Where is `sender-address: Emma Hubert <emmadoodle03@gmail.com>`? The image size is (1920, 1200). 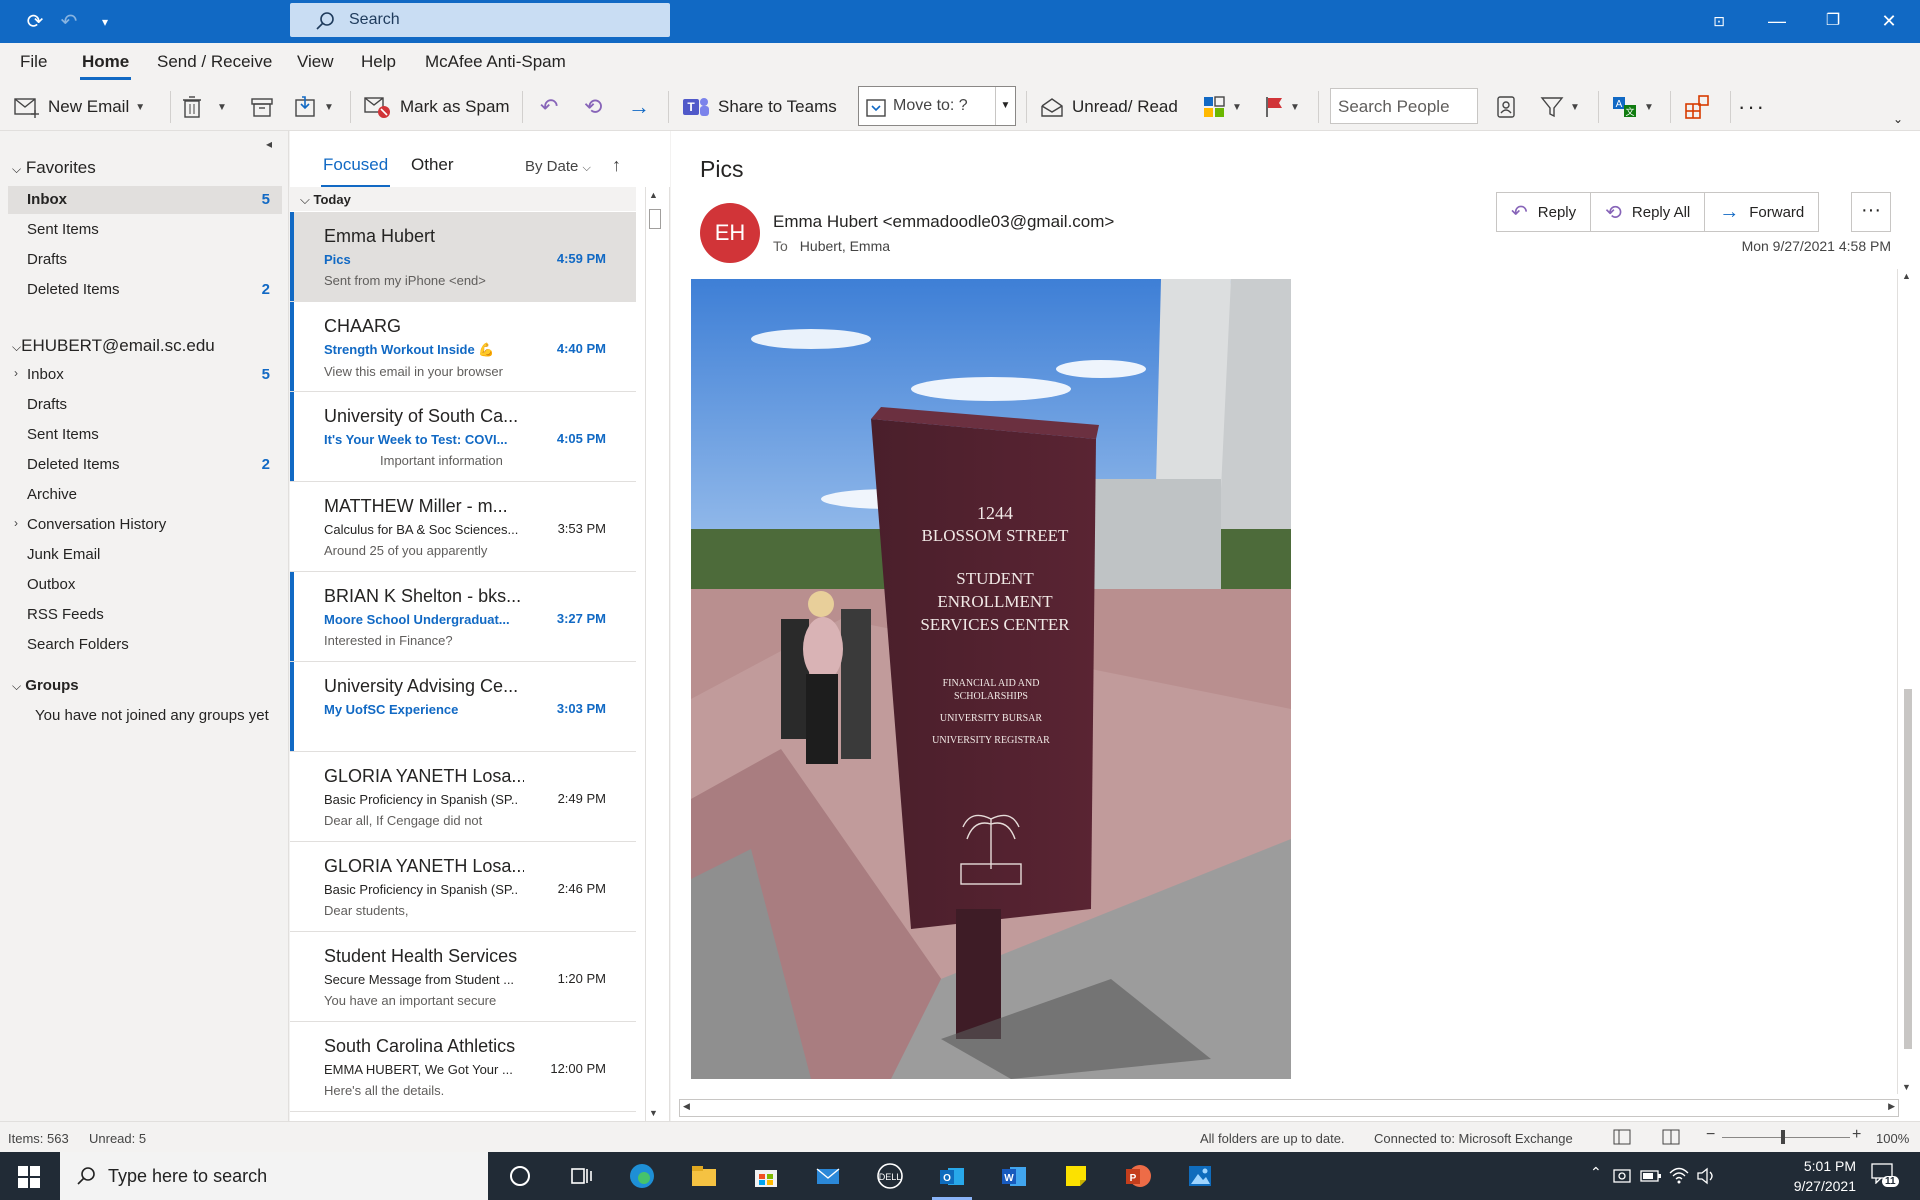
sender-address: Emma Hubert <emmadoodle03@gmail.com> is located at coordinates (943, 222).